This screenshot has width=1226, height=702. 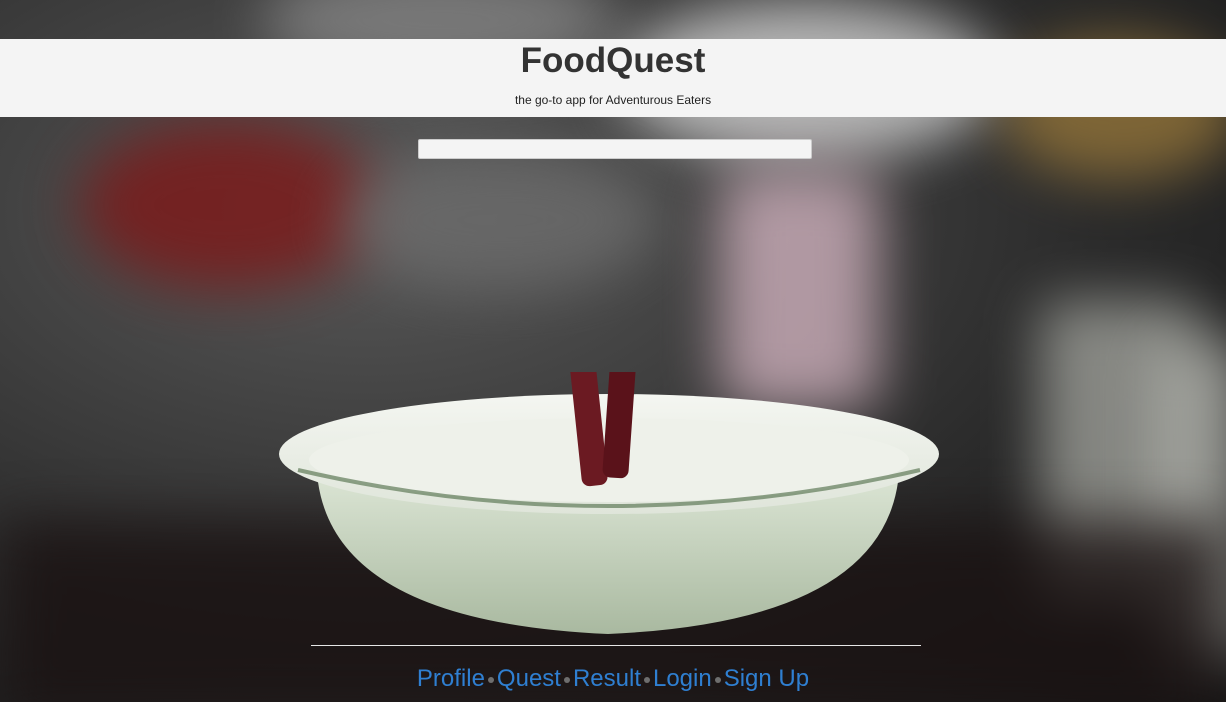 What do you see at coordinates (682, 678) in the screenshot?
I see `nav-link-login: Login` at bounding box center [682, 678].